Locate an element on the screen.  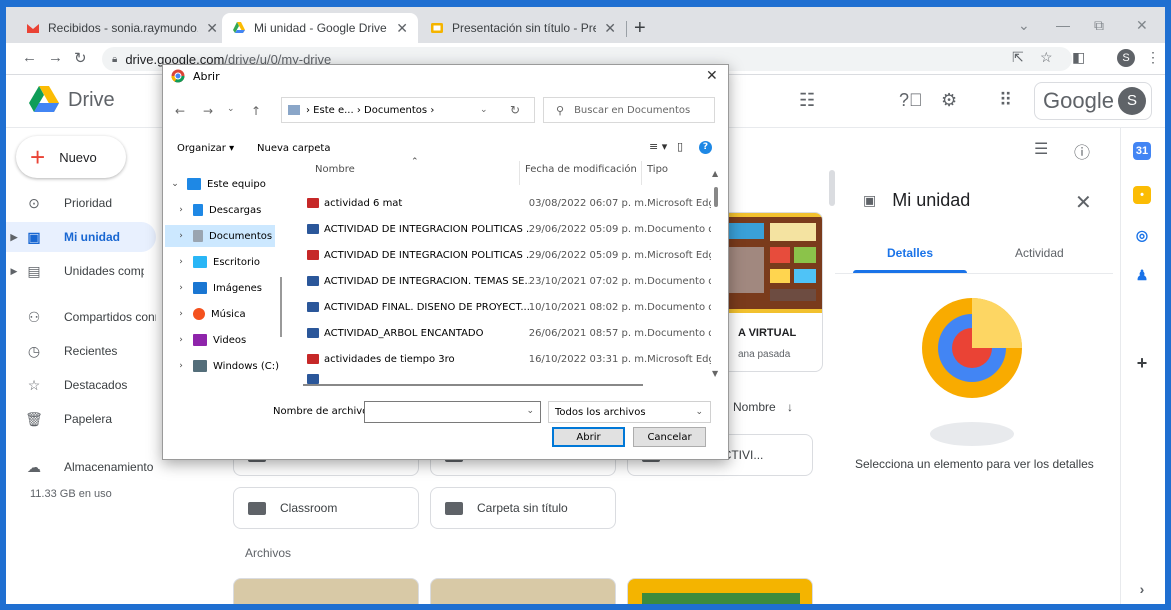
up-folder-icon: ↑ is located at coordinates (256, 111).